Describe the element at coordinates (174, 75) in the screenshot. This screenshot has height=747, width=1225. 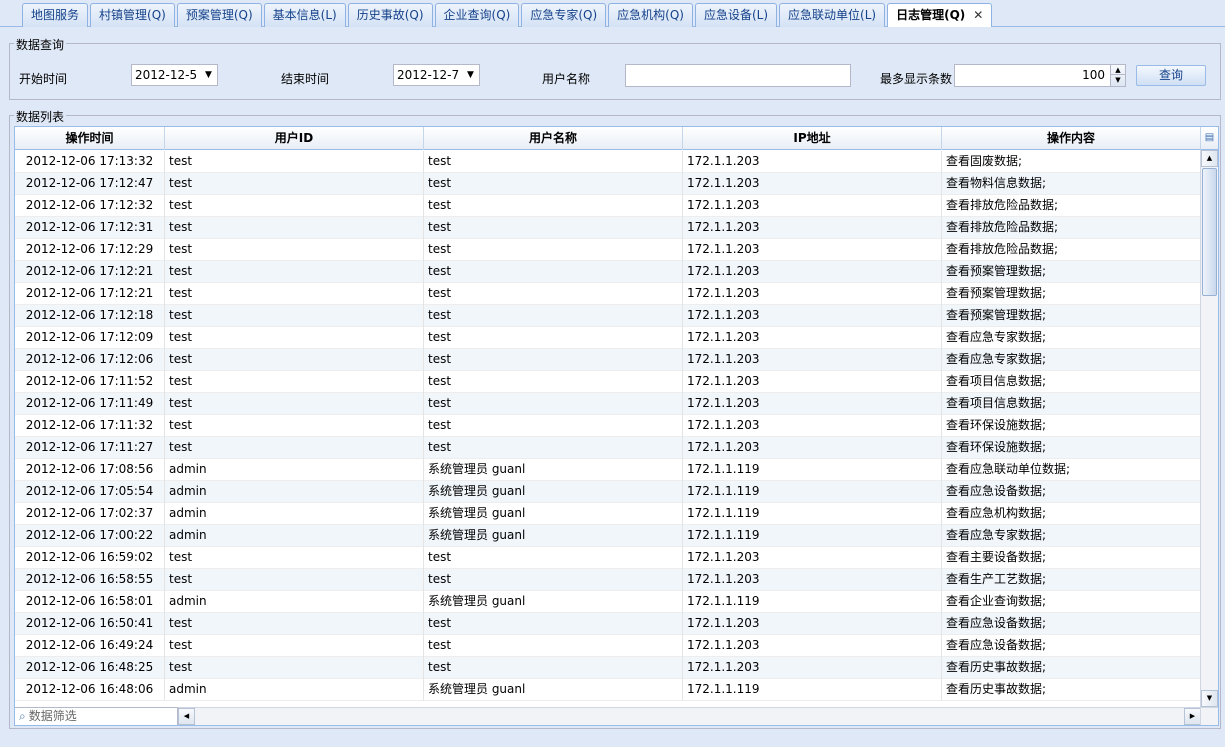
I see `start-time-combo: 2012-12-5 ▼` at that location.